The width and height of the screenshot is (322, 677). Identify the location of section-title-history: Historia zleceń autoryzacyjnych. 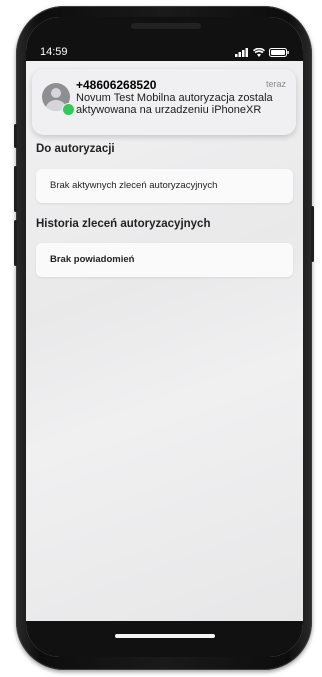
(123, 224).